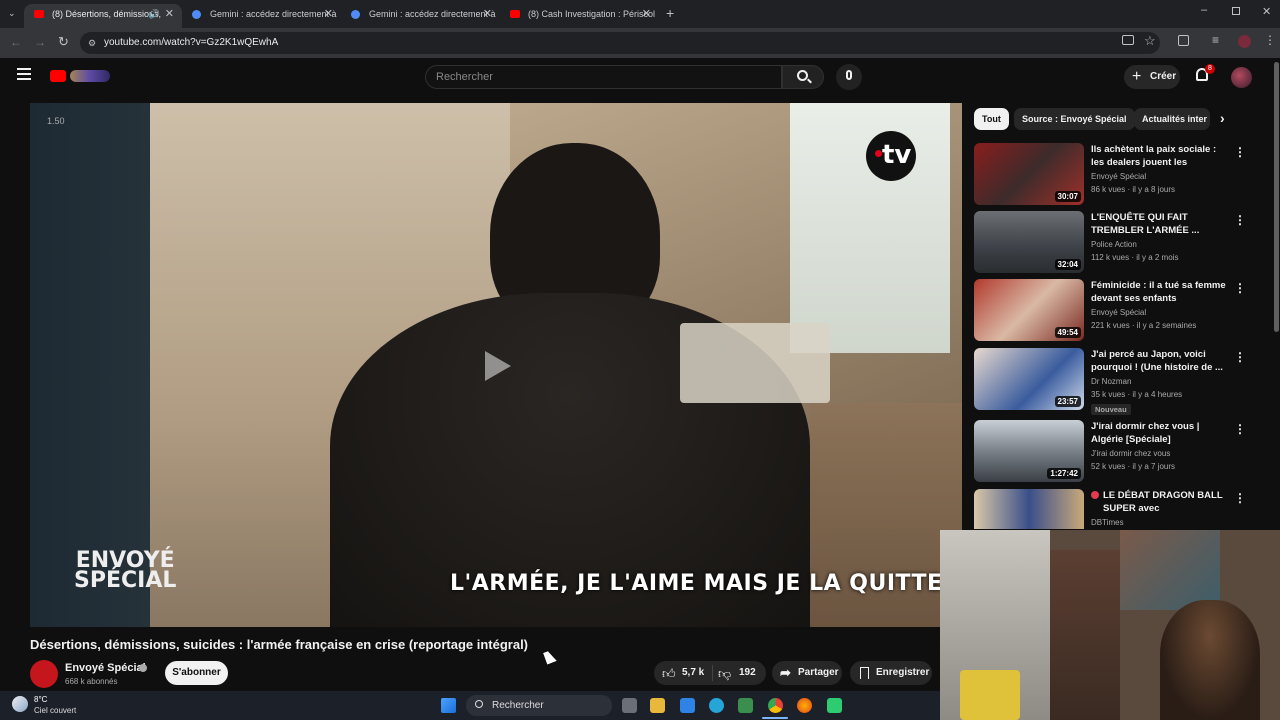  Describe the element at coordinates (24, 74) in the screenshot. I see `hamburger-menu-icon` at that location.